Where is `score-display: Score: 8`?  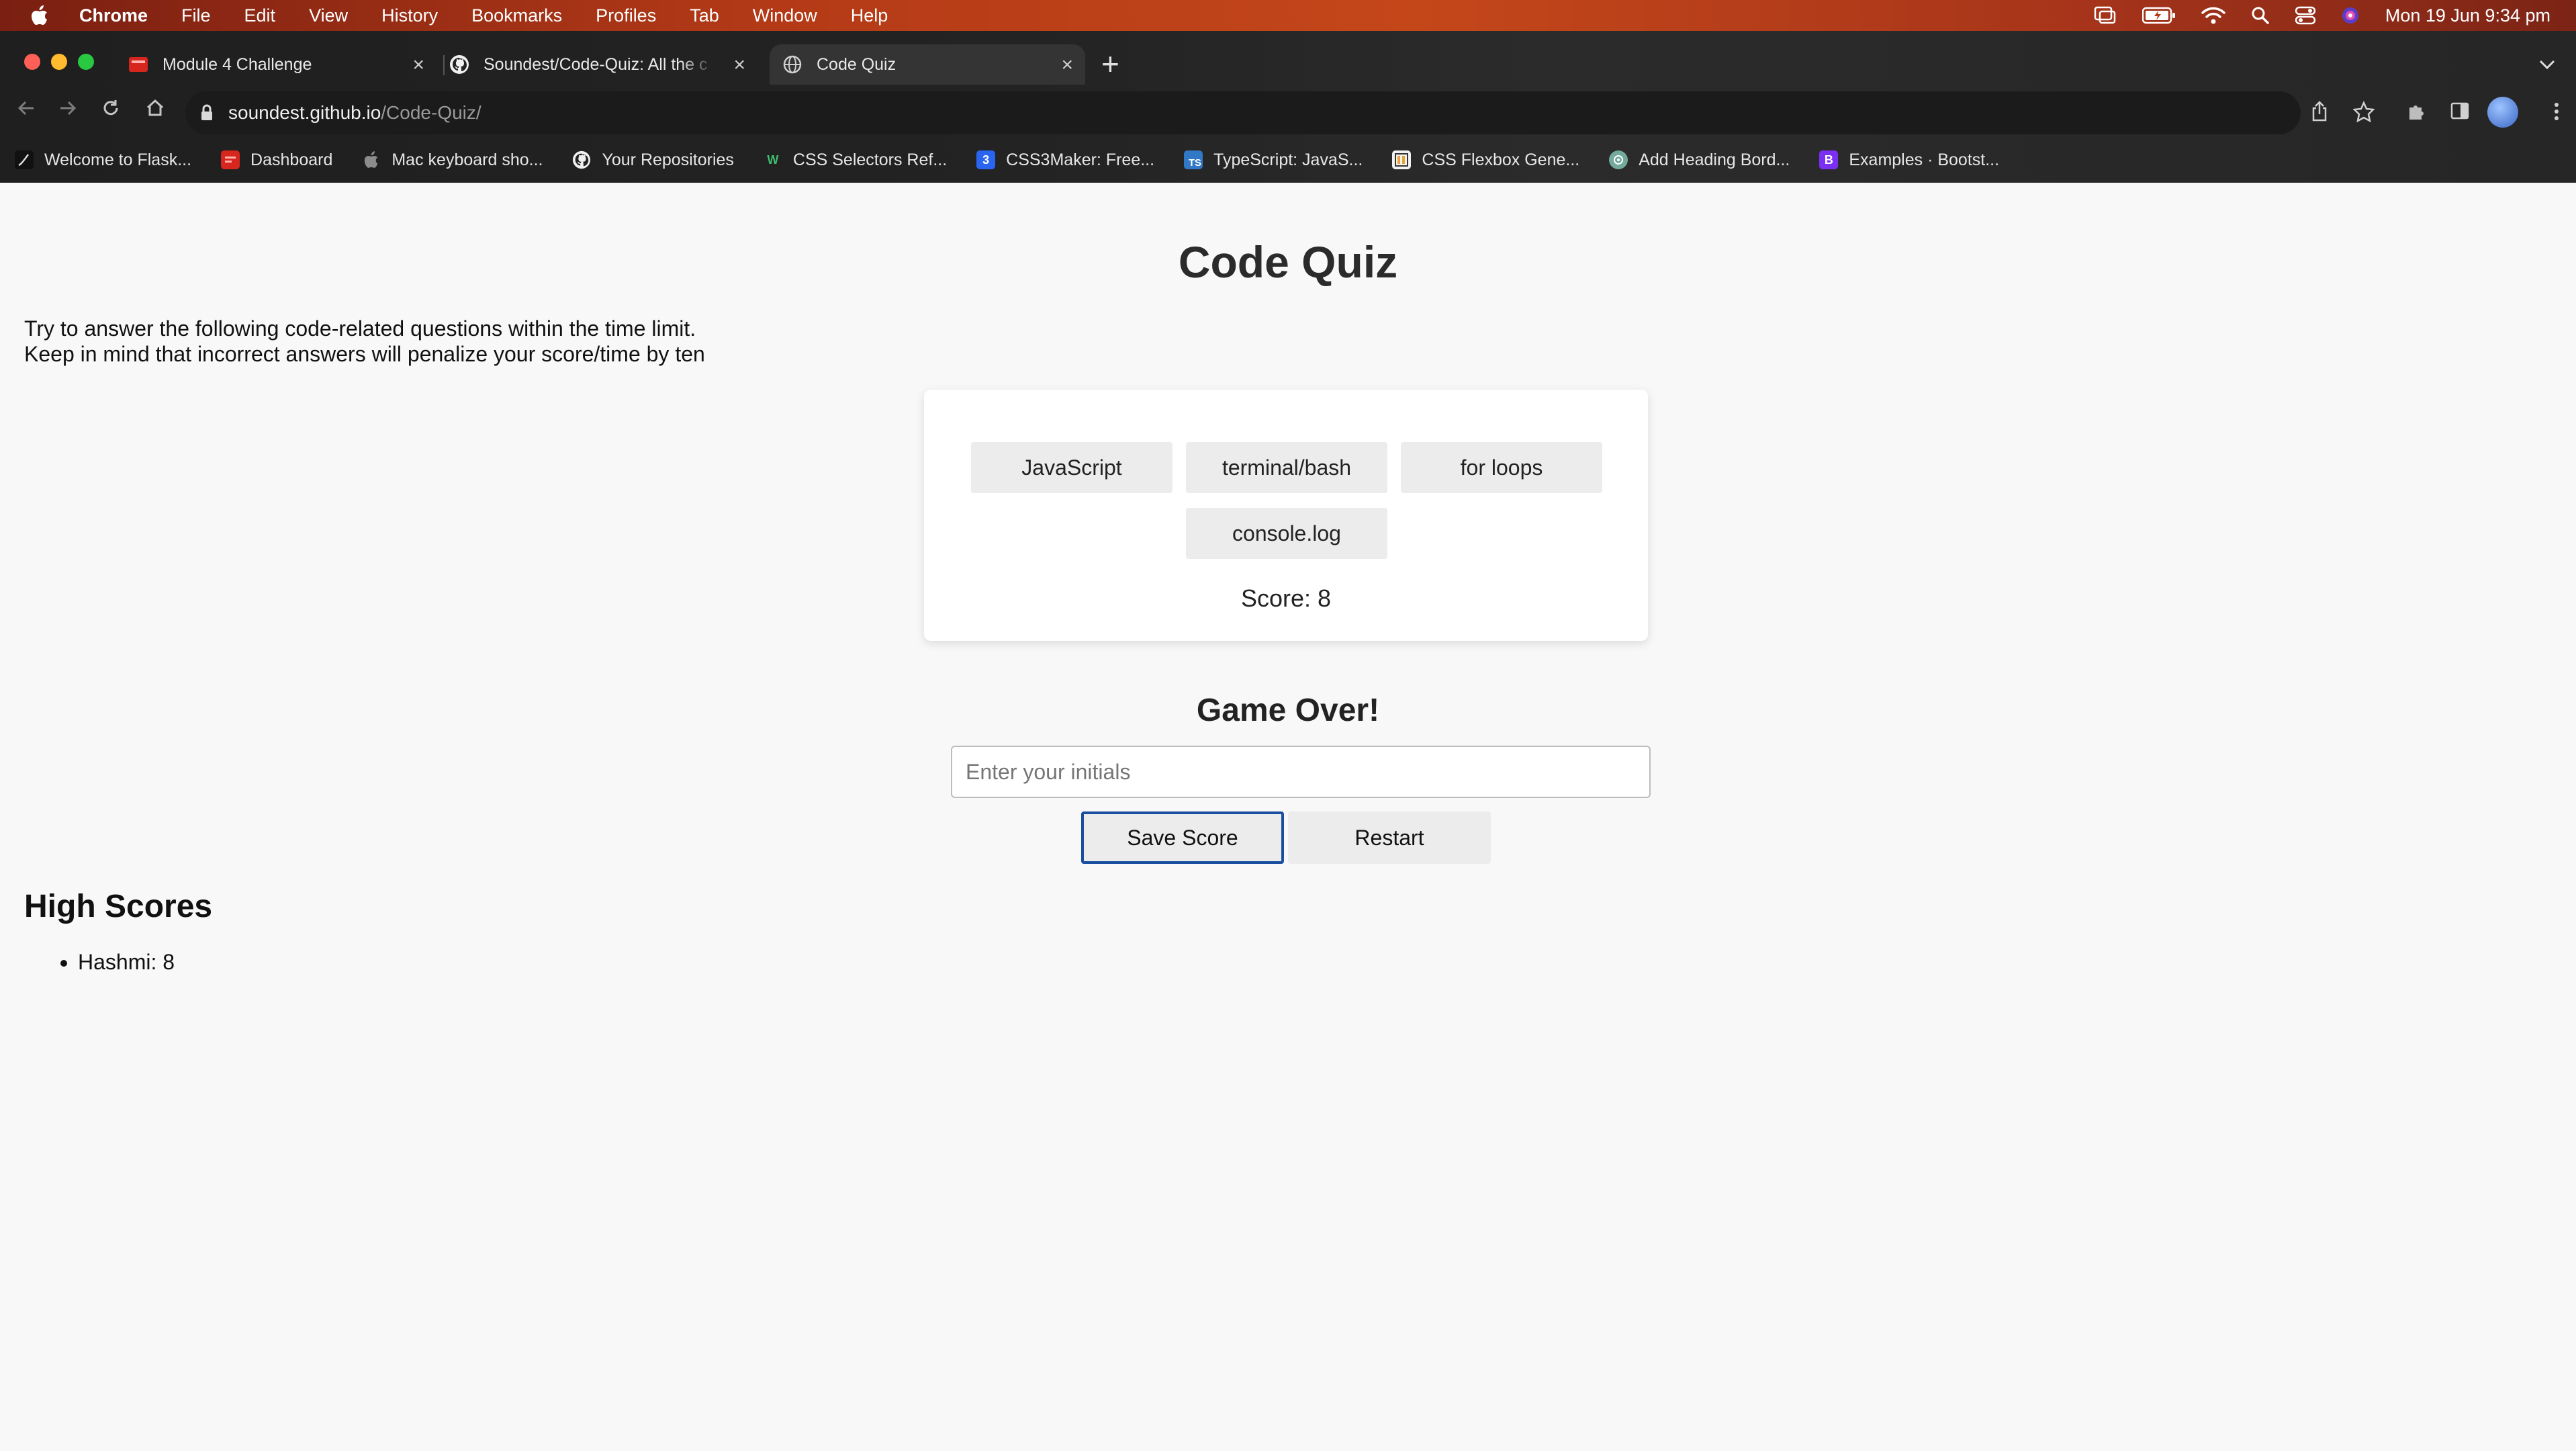 score-display: Score: 8 is located at coordinates (1286, 598).